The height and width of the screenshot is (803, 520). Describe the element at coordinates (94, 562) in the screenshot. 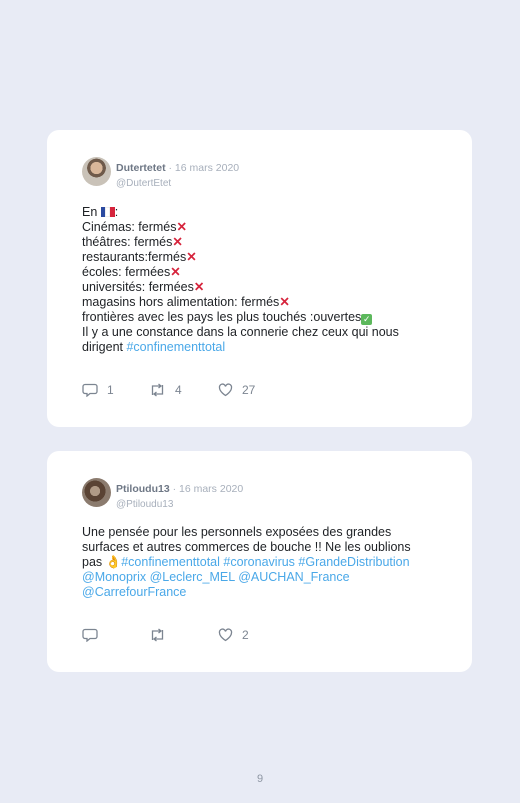

I see `text: pas` at that location.